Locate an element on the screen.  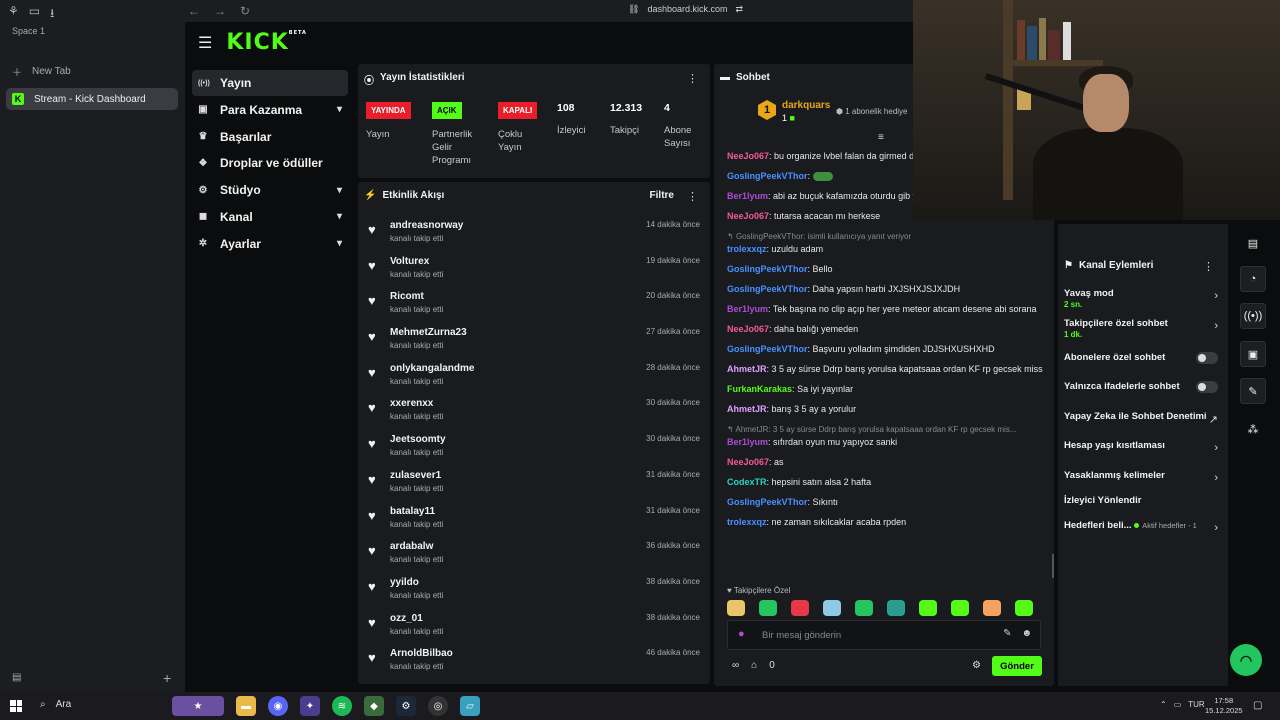
nav-item-4: ❖ Droplar ve ödüller is located at coordinates (270, 163).